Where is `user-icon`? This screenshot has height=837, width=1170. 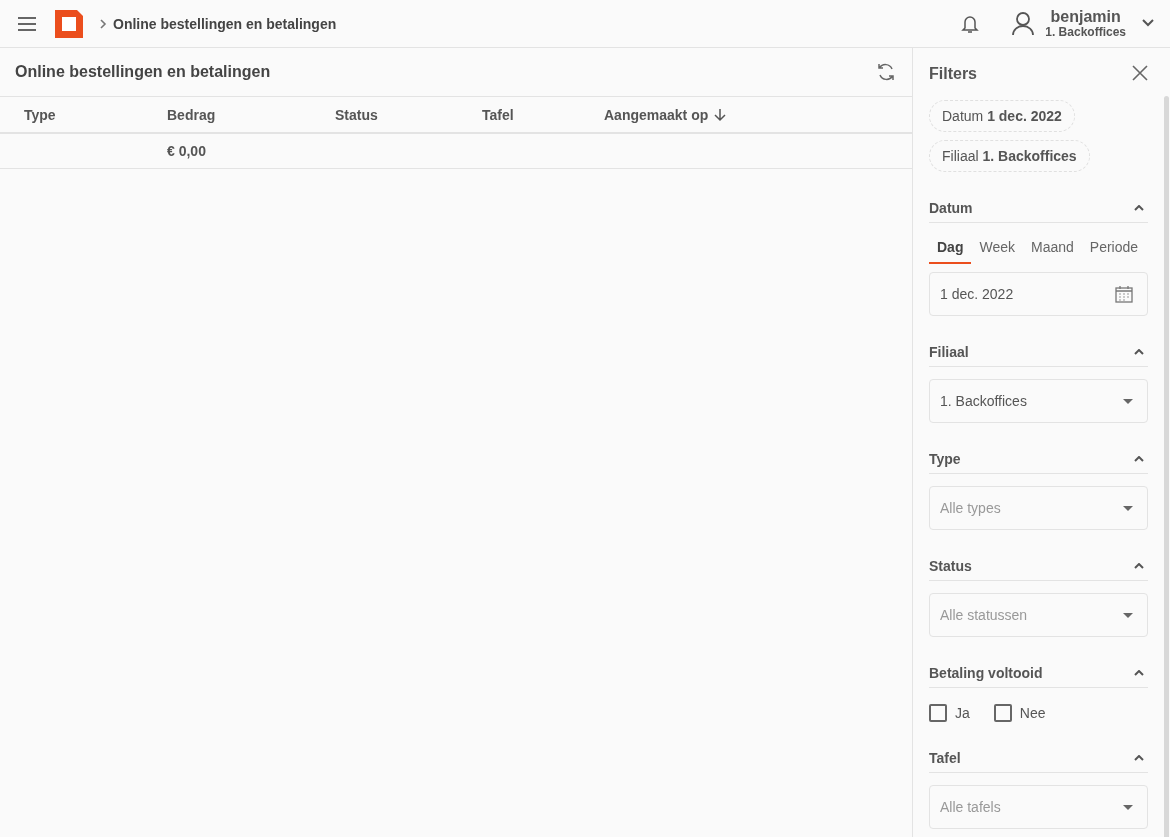 user-icon is located at coordinates (1023, 23).